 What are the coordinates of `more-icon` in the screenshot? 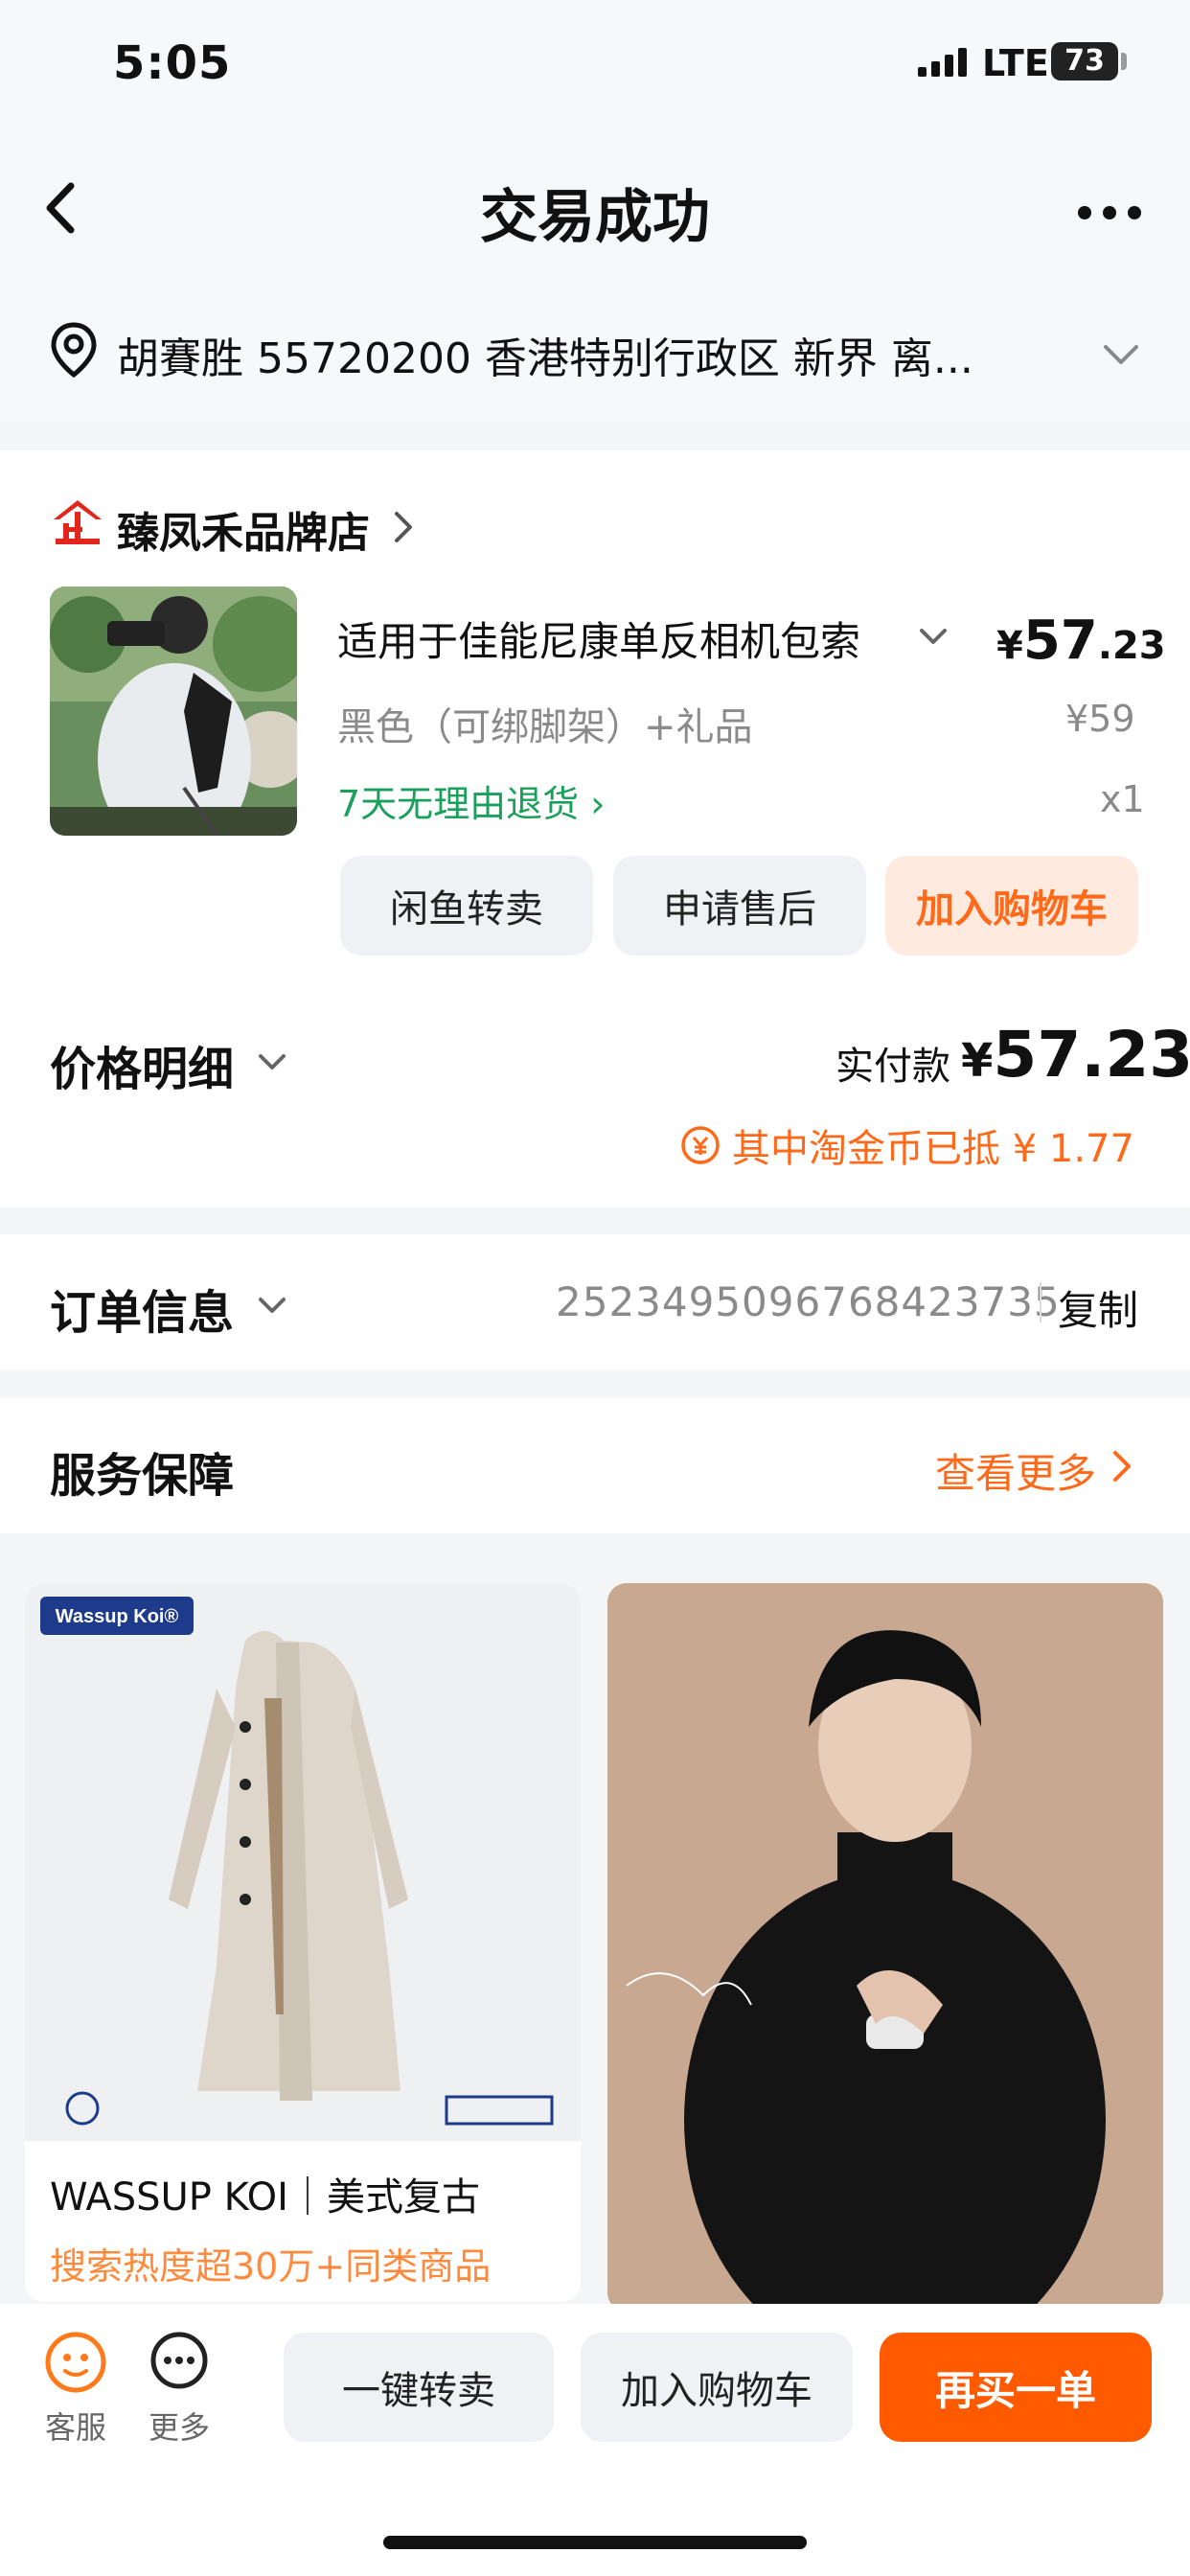 It's located at (179, 2363).